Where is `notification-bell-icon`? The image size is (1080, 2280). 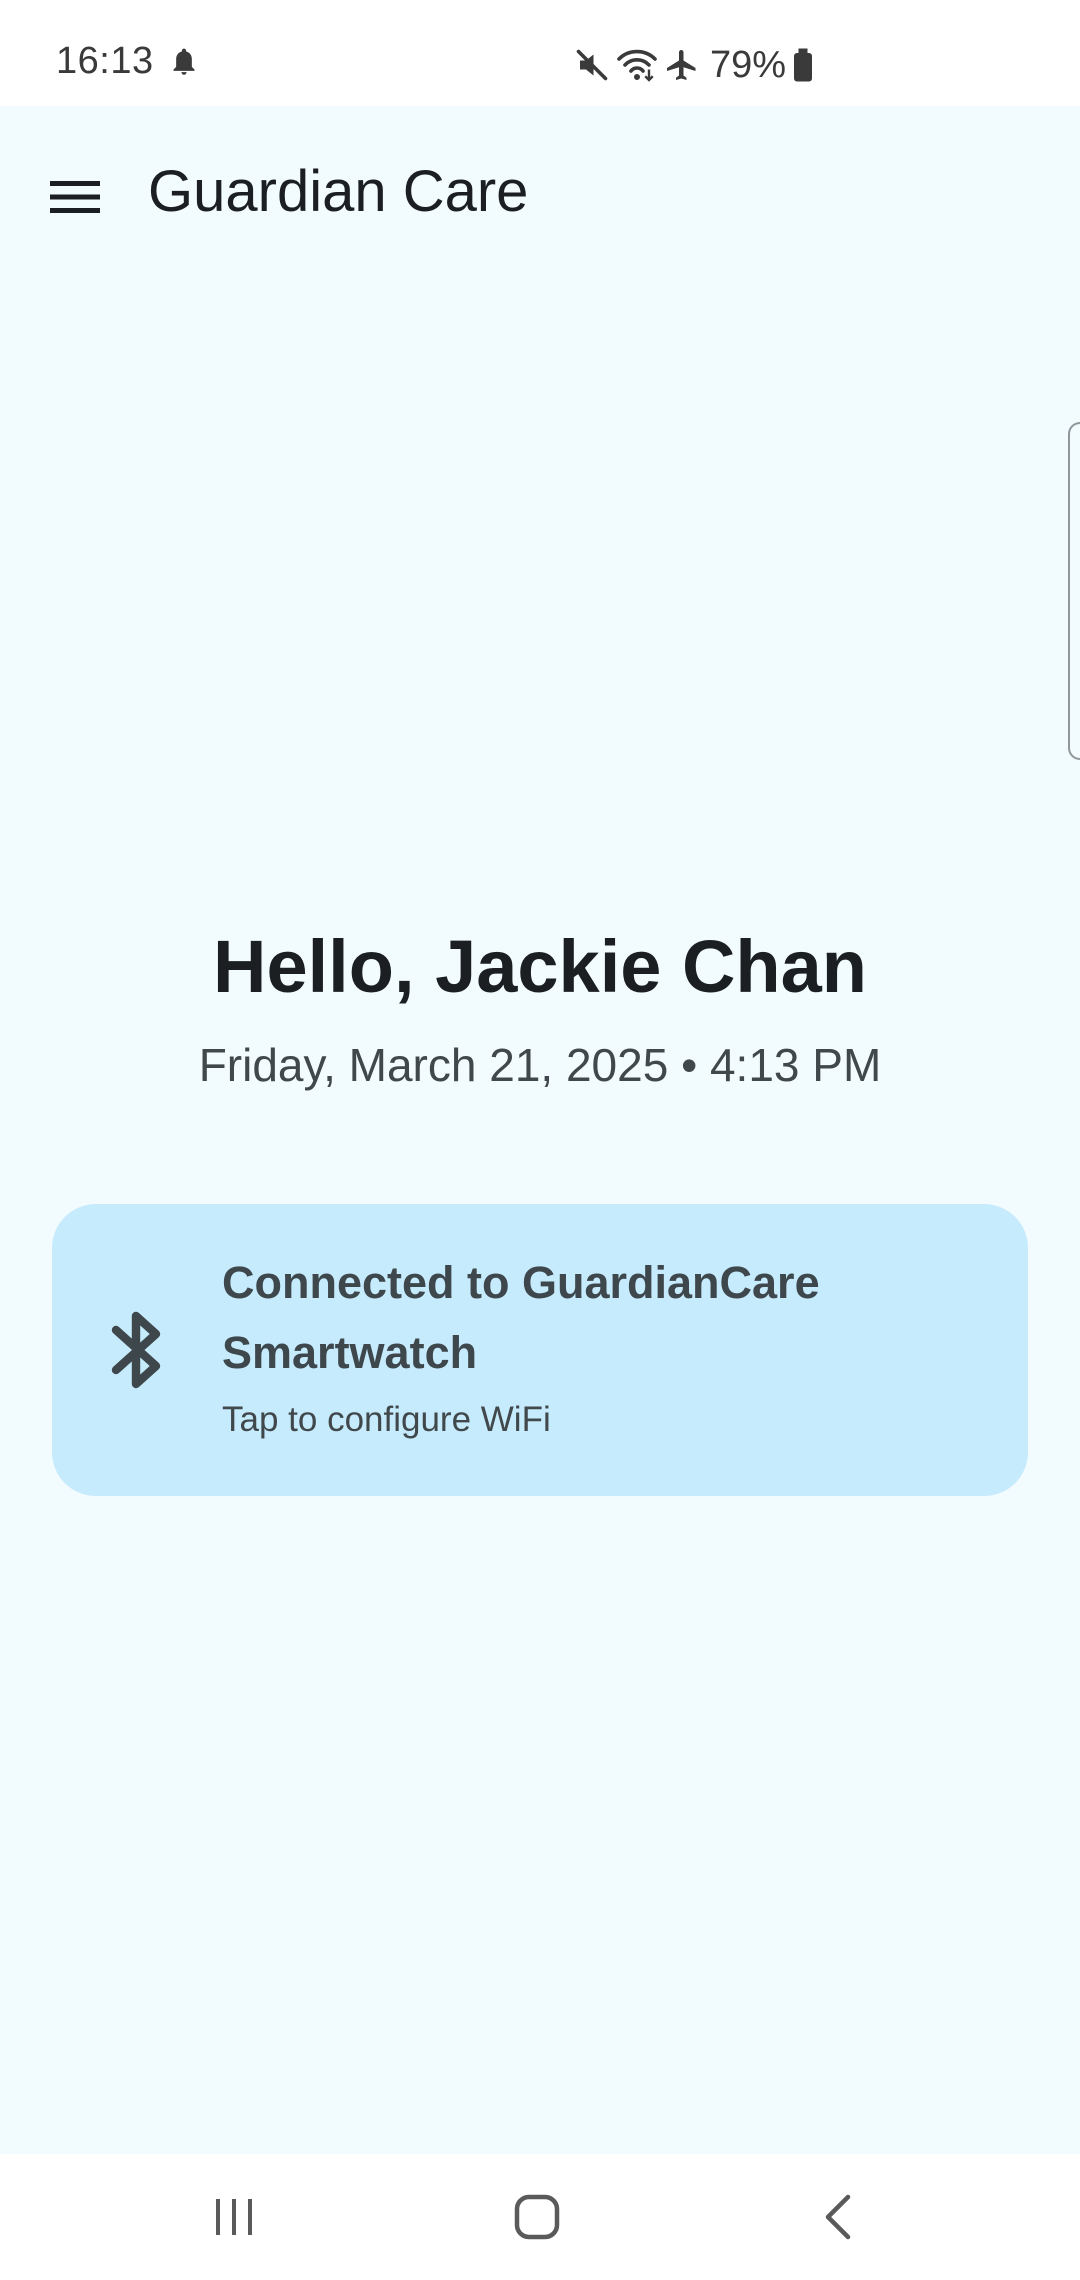
notification-bell-icon is located at coordinates (184, 63).